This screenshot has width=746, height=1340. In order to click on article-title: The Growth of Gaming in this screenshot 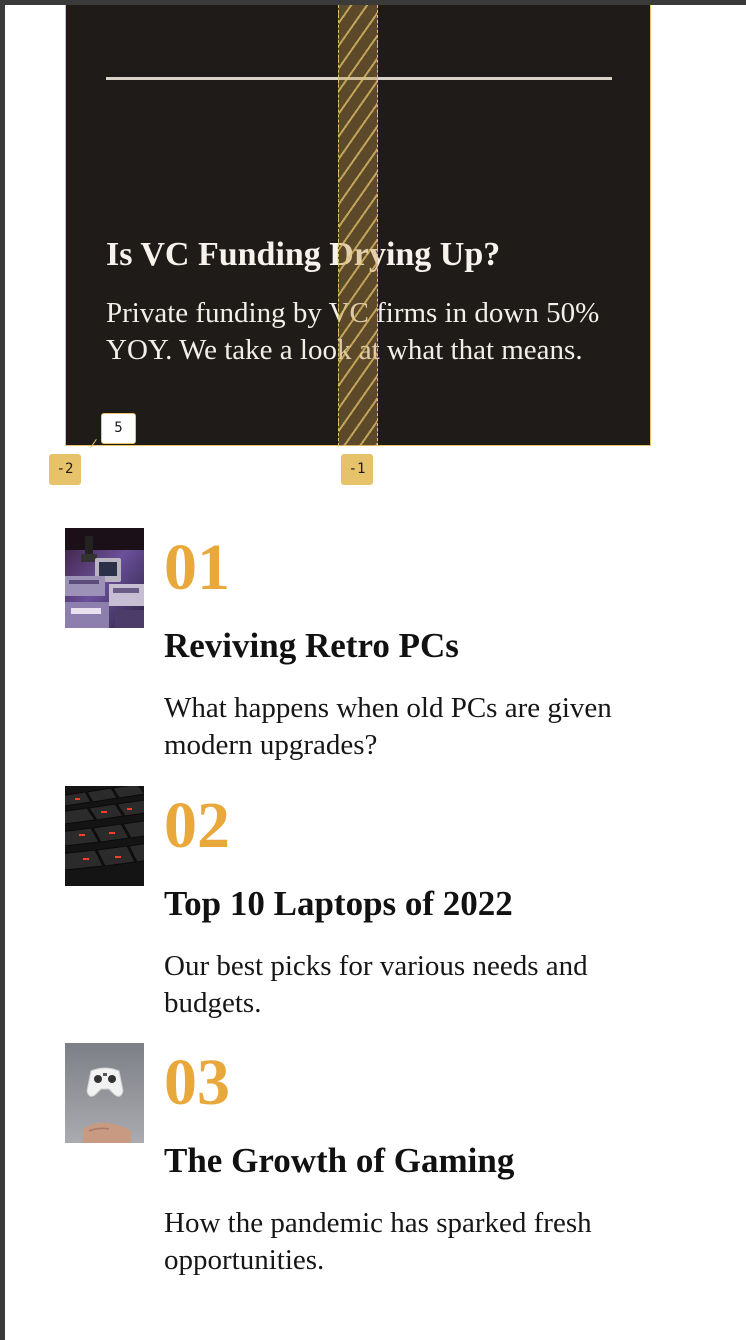, I will do `click(339, 1161)`.